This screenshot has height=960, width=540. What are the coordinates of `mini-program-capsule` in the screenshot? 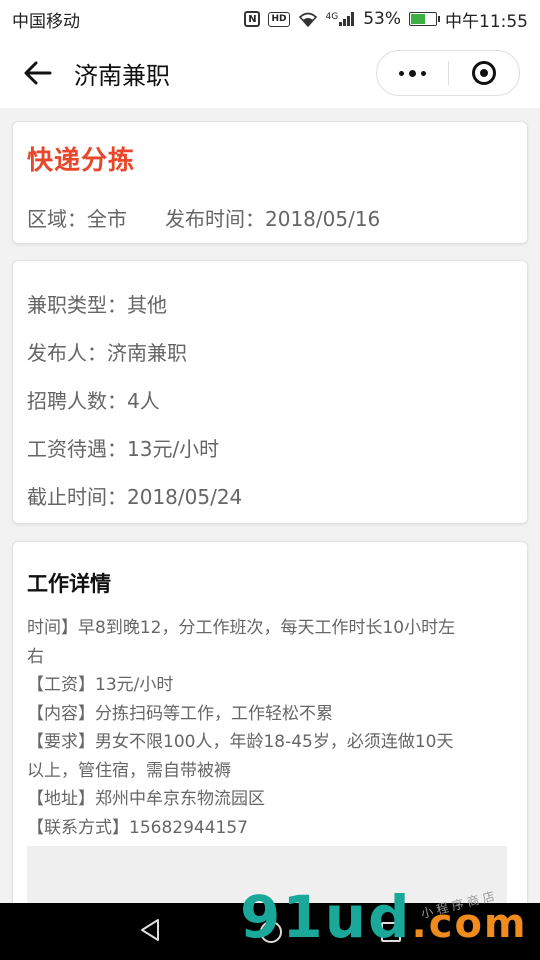 It's located at (448, 73).